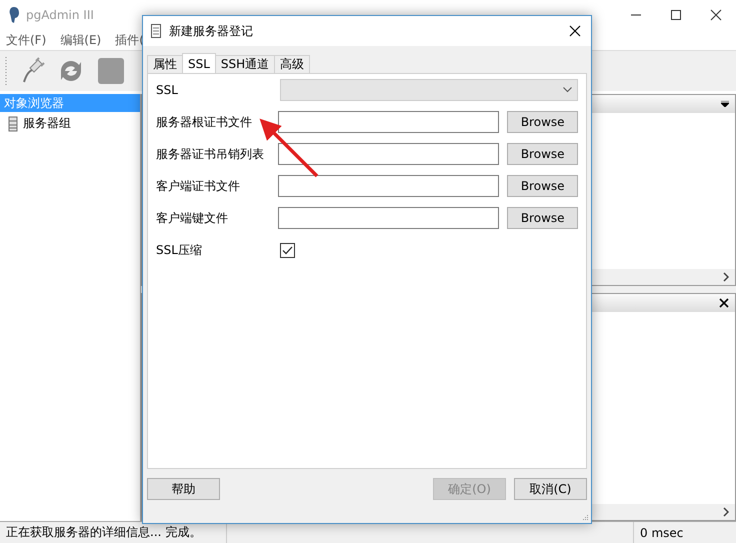 The height and width of the screenshot is (543, 736). I want to click on chevron-down-icon, so click(567, 90).